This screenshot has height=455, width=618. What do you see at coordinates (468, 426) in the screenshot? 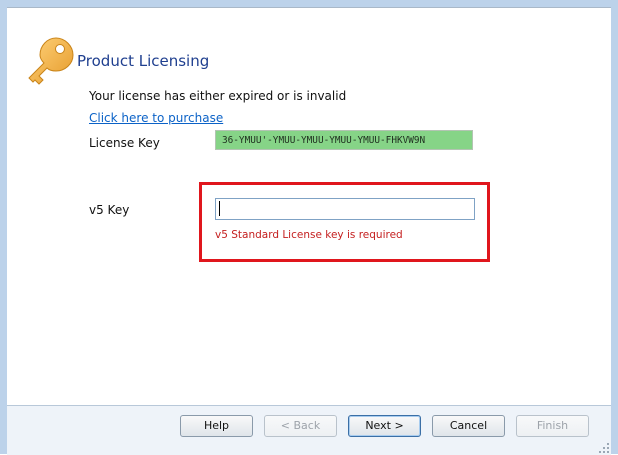
I see `cancel-button: Cancel` at bounding box center [468, 426].